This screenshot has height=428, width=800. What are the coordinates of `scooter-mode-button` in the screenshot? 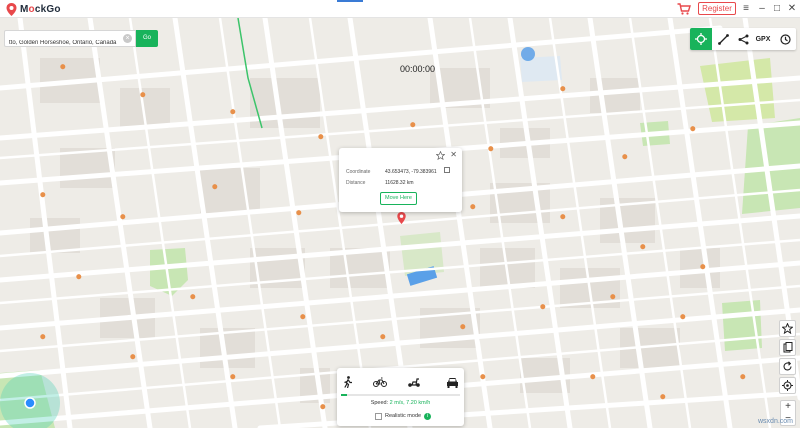 It's located at (414, 382).